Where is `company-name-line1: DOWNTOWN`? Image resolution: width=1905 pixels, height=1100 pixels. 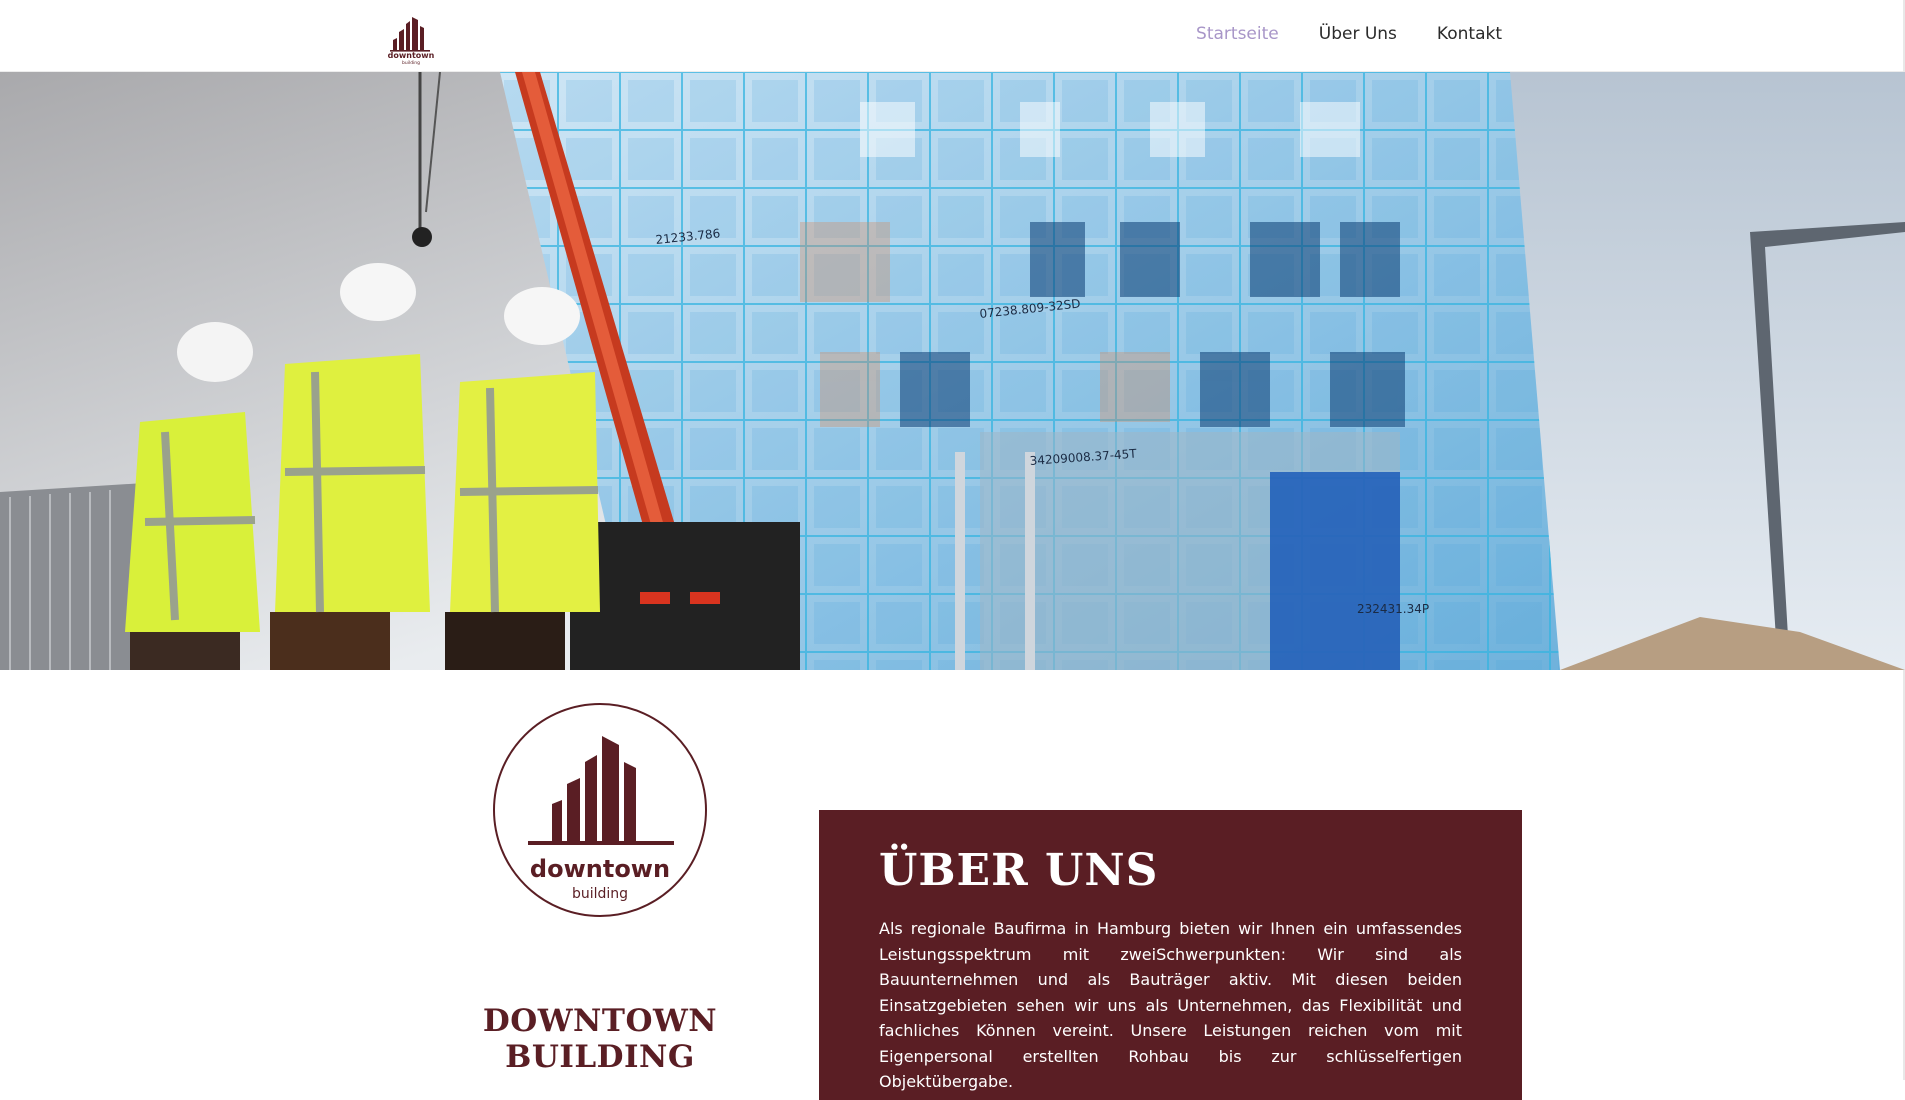
company-name-line1: DOWNTOWN is located at coordinates (600, 1021).